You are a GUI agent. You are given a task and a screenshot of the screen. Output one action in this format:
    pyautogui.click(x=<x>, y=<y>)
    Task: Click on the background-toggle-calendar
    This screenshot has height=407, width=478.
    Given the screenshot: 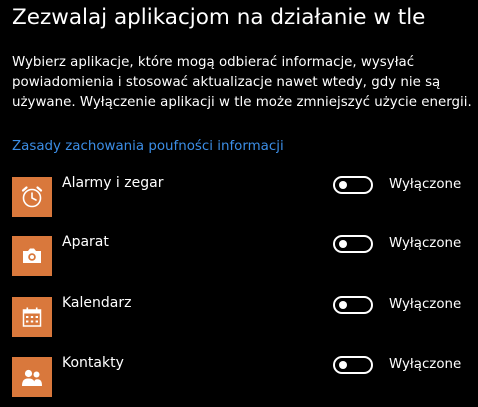 What is the action you would take?
    pyautogui.click(x=353, y=305)
    